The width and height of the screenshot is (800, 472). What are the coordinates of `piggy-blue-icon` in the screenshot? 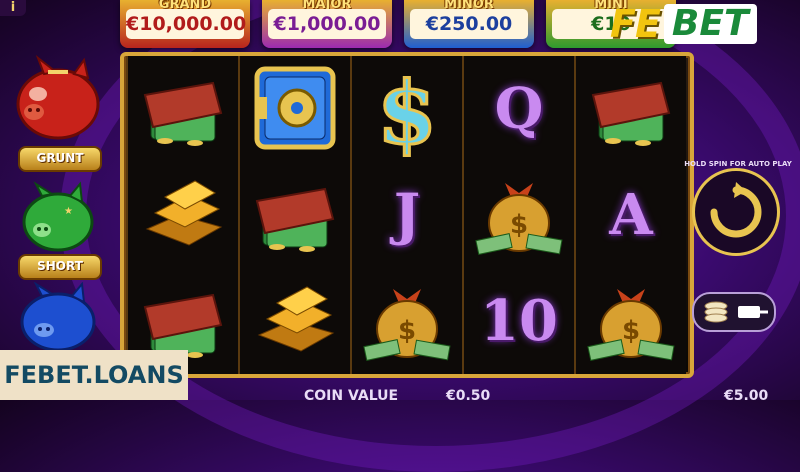 It's located at (58, 316).